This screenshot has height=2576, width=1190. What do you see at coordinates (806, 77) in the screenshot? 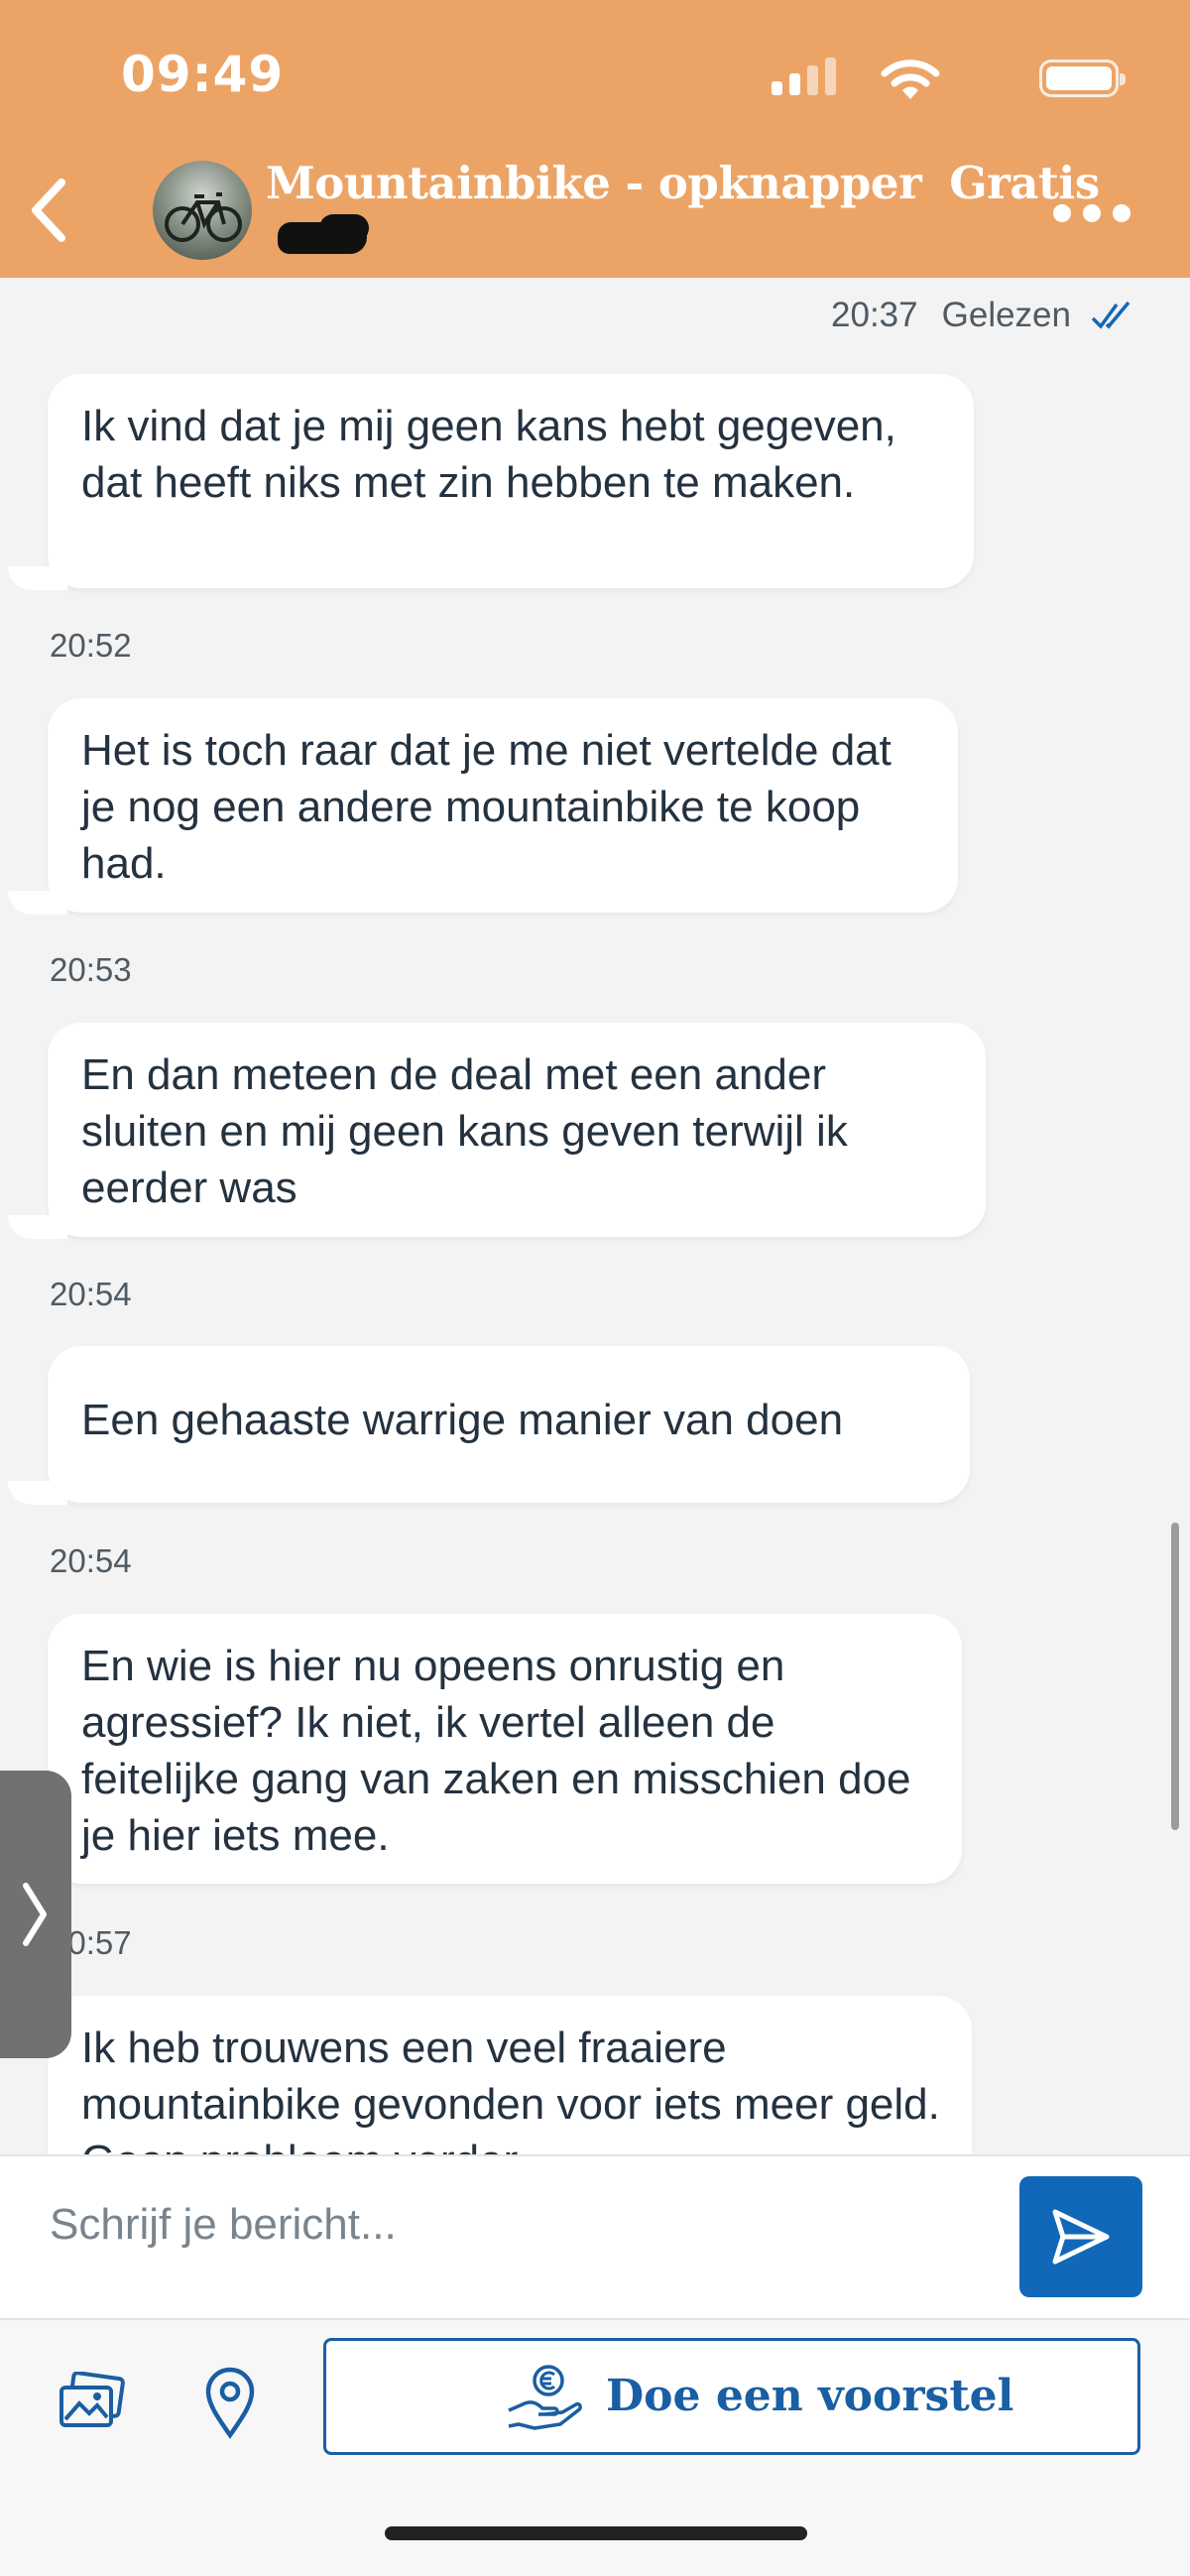
I see `cellular-signal-icon` at bounding box center [806, 77].